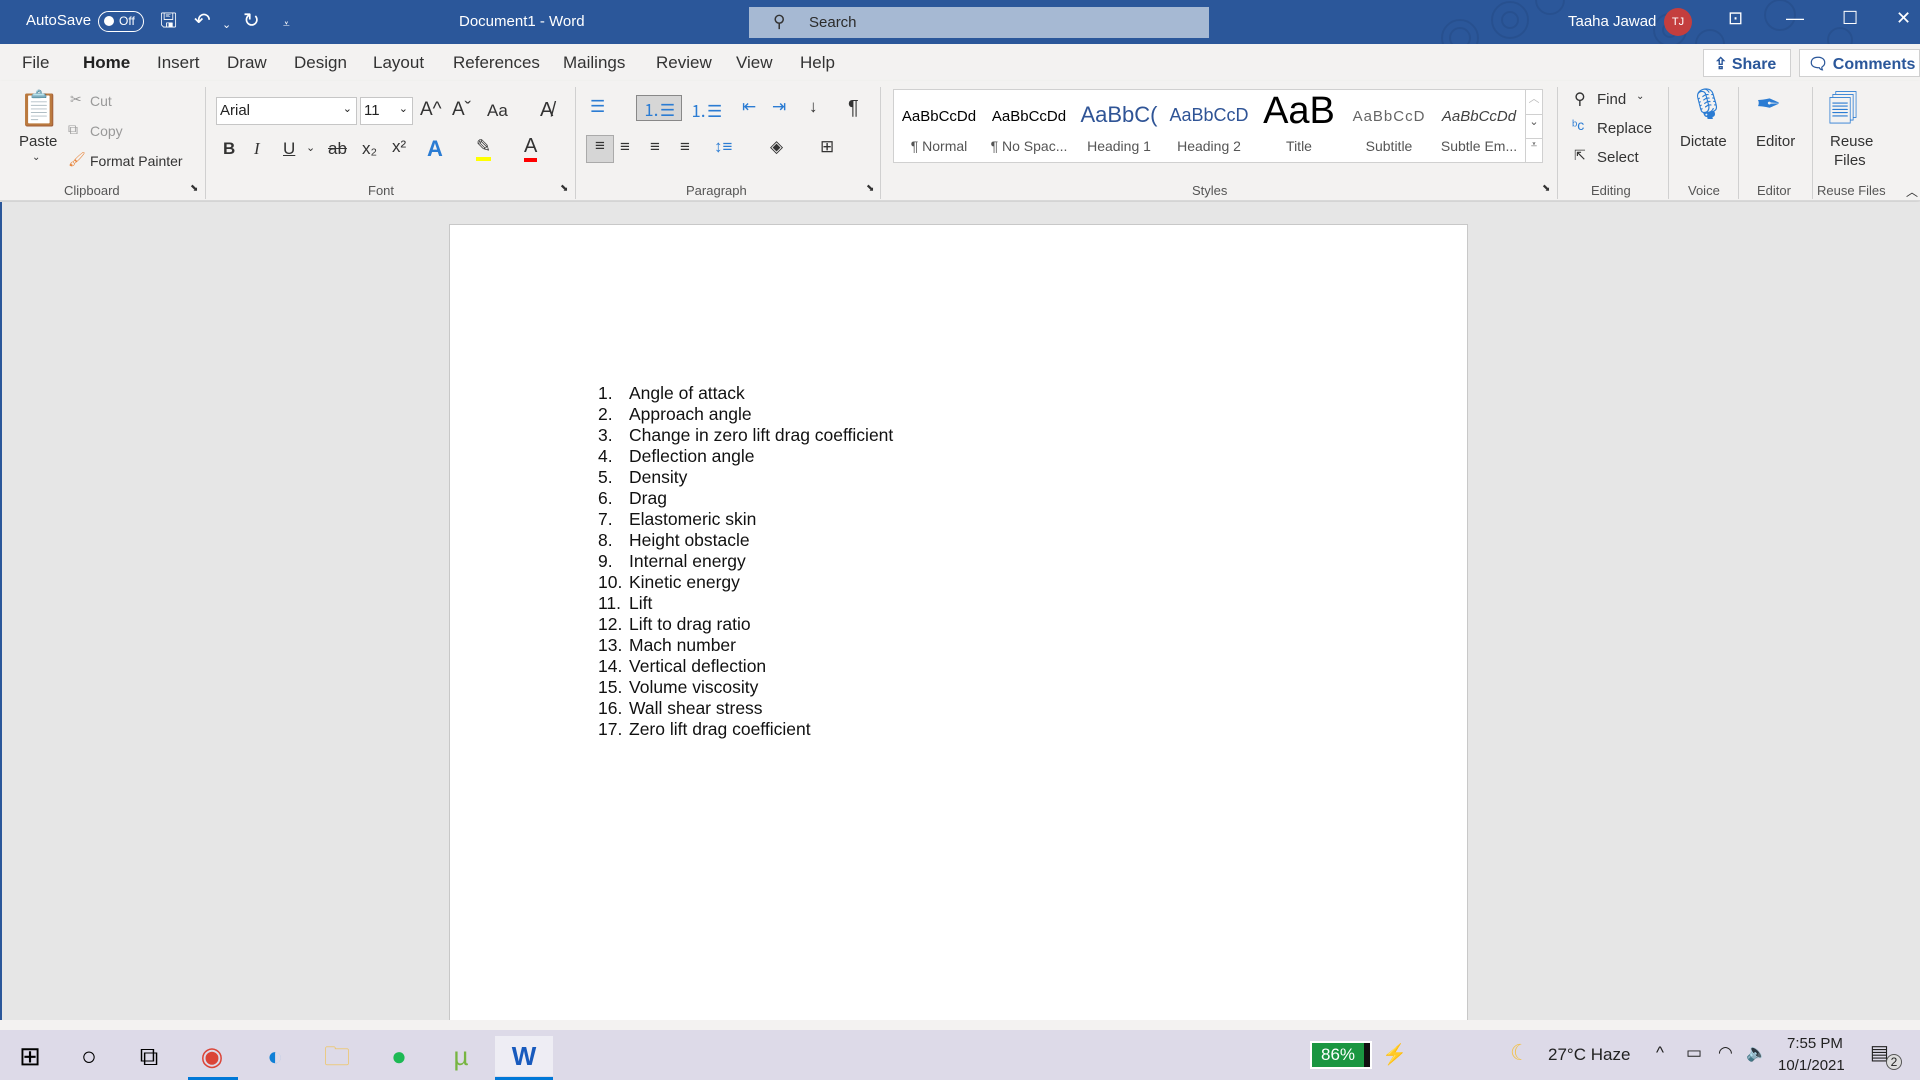 Image resolution: width=1920 pixels, height=1080 pixels. What do you see at coordinates (1660, 1053) in the screenshot?
I see `show-hidden-icons-icon: ^` at bounding box center [1660, 1053].